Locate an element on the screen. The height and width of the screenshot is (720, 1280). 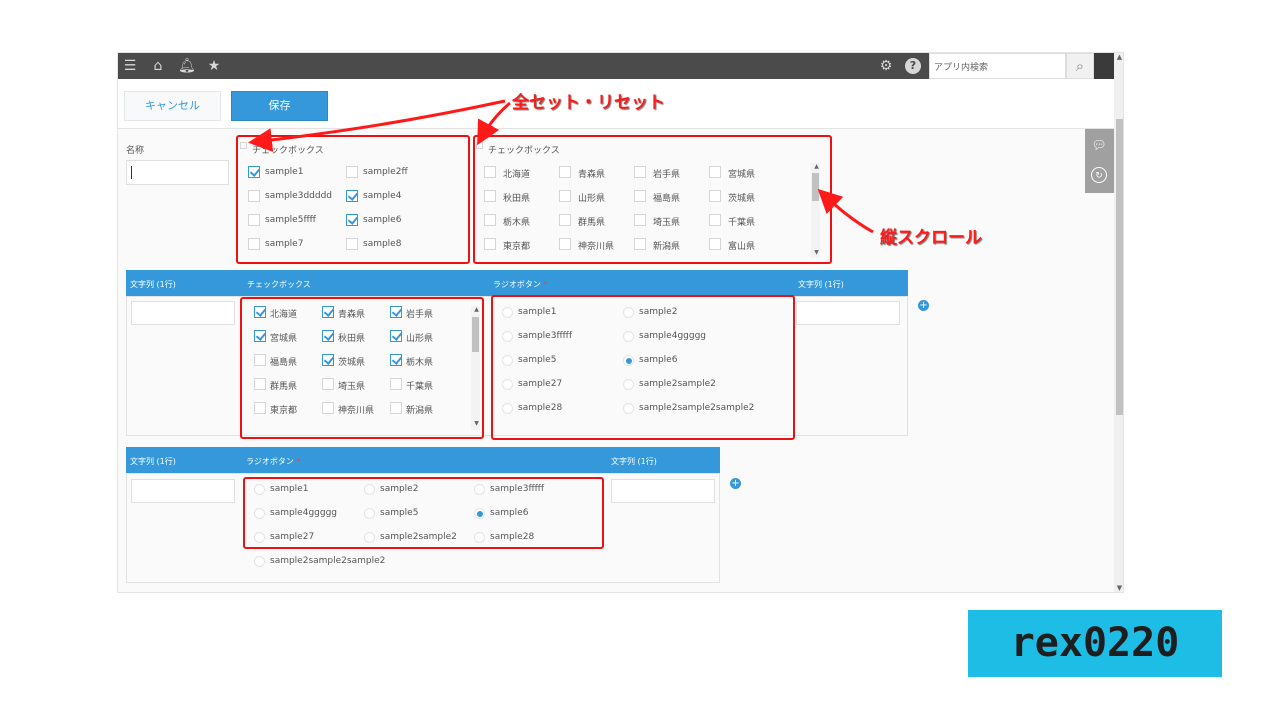
annotation-set-reset: 全セット・リセット is located at coordinates (588, 103).